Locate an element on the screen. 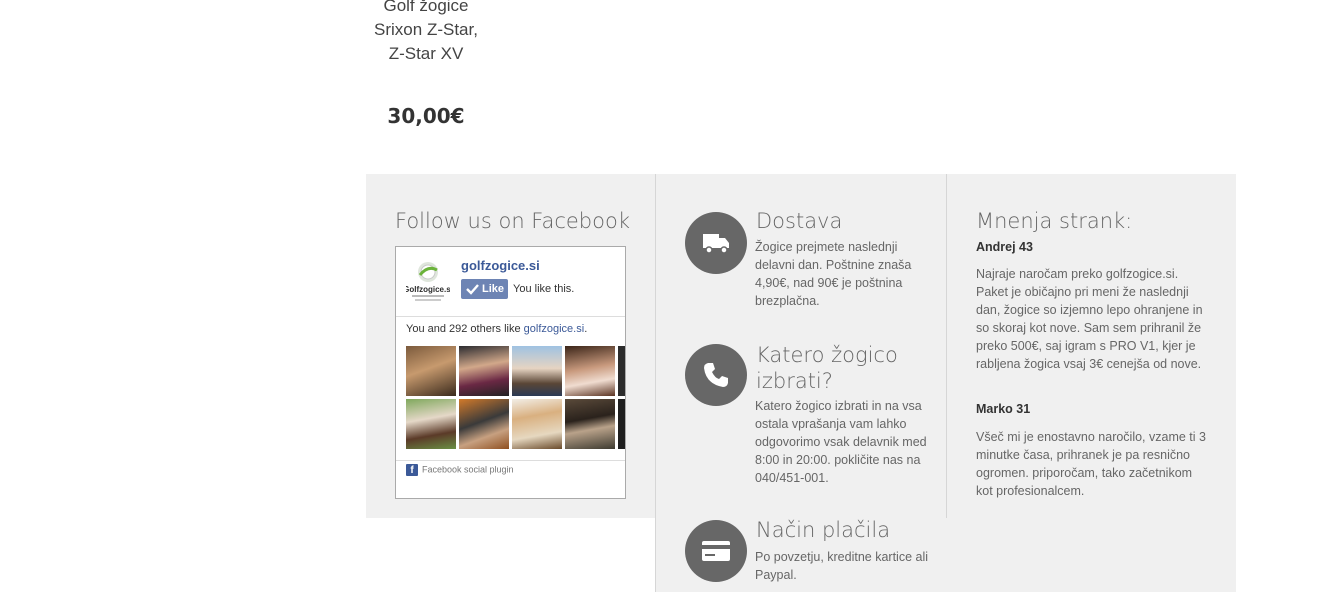  support-icon-circle is located at coordinates (716, 375).